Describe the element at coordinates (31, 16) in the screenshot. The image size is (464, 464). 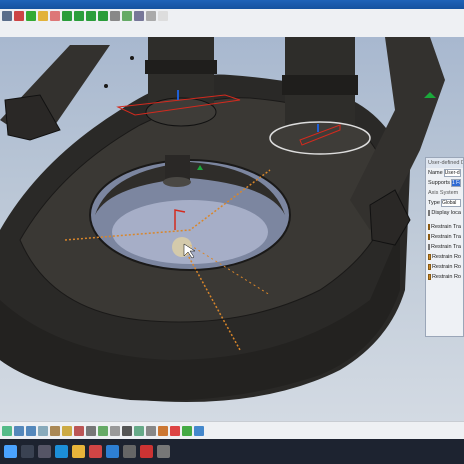
I see `hand-icon` at that location.